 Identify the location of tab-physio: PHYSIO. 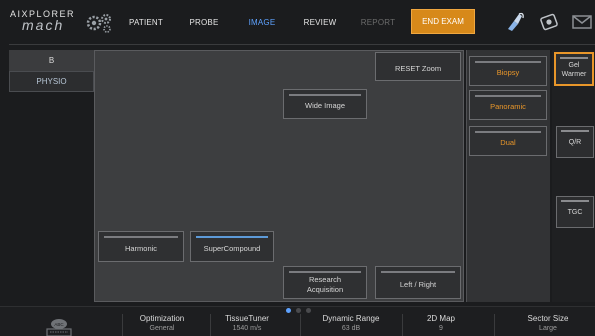
(51, 81).